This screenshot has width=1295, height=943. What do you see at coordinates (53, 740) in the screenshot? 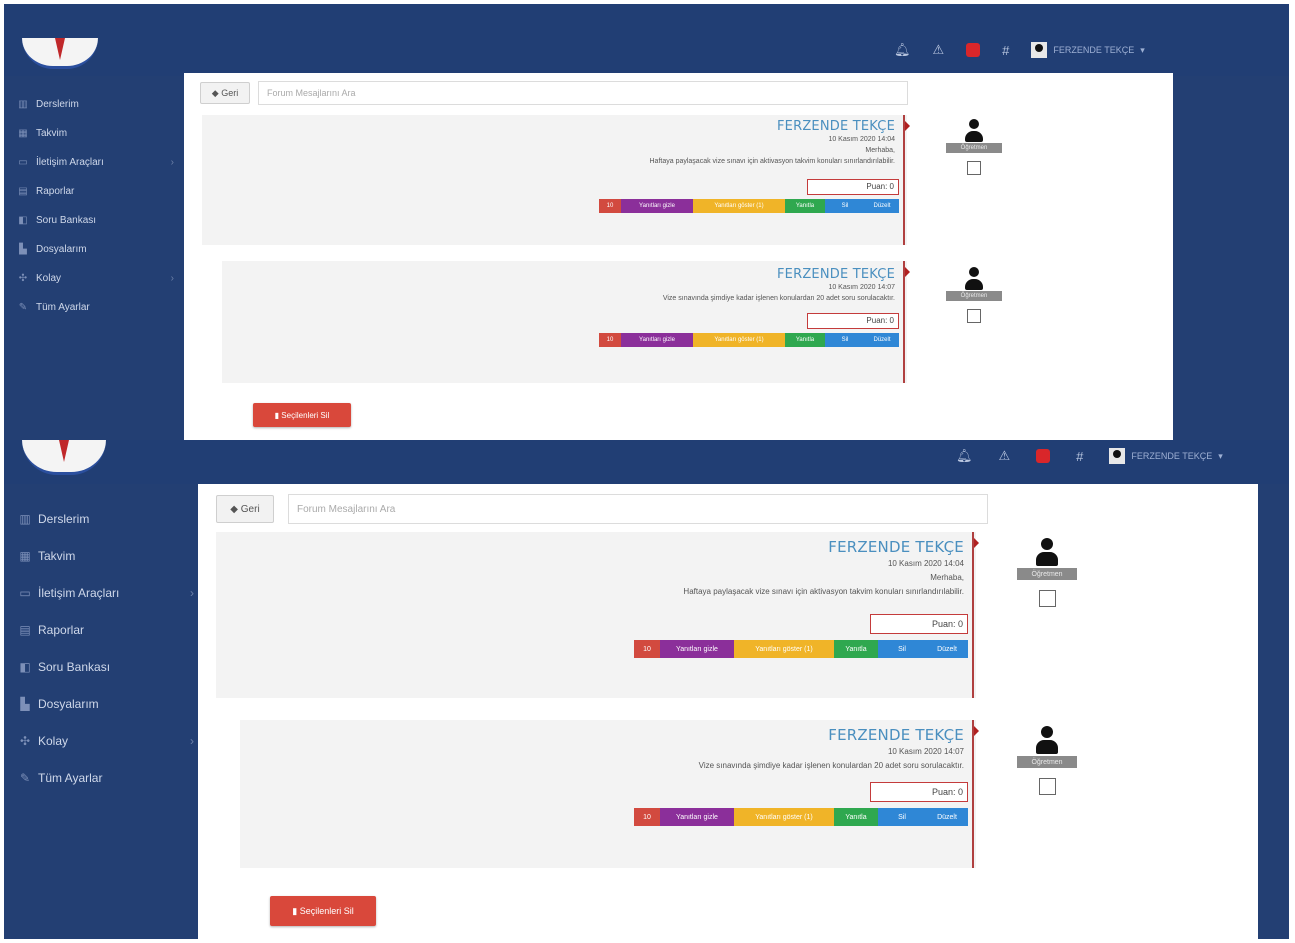
I see `sidebar-item-label: Kolay` at bounding box center [53, 740].